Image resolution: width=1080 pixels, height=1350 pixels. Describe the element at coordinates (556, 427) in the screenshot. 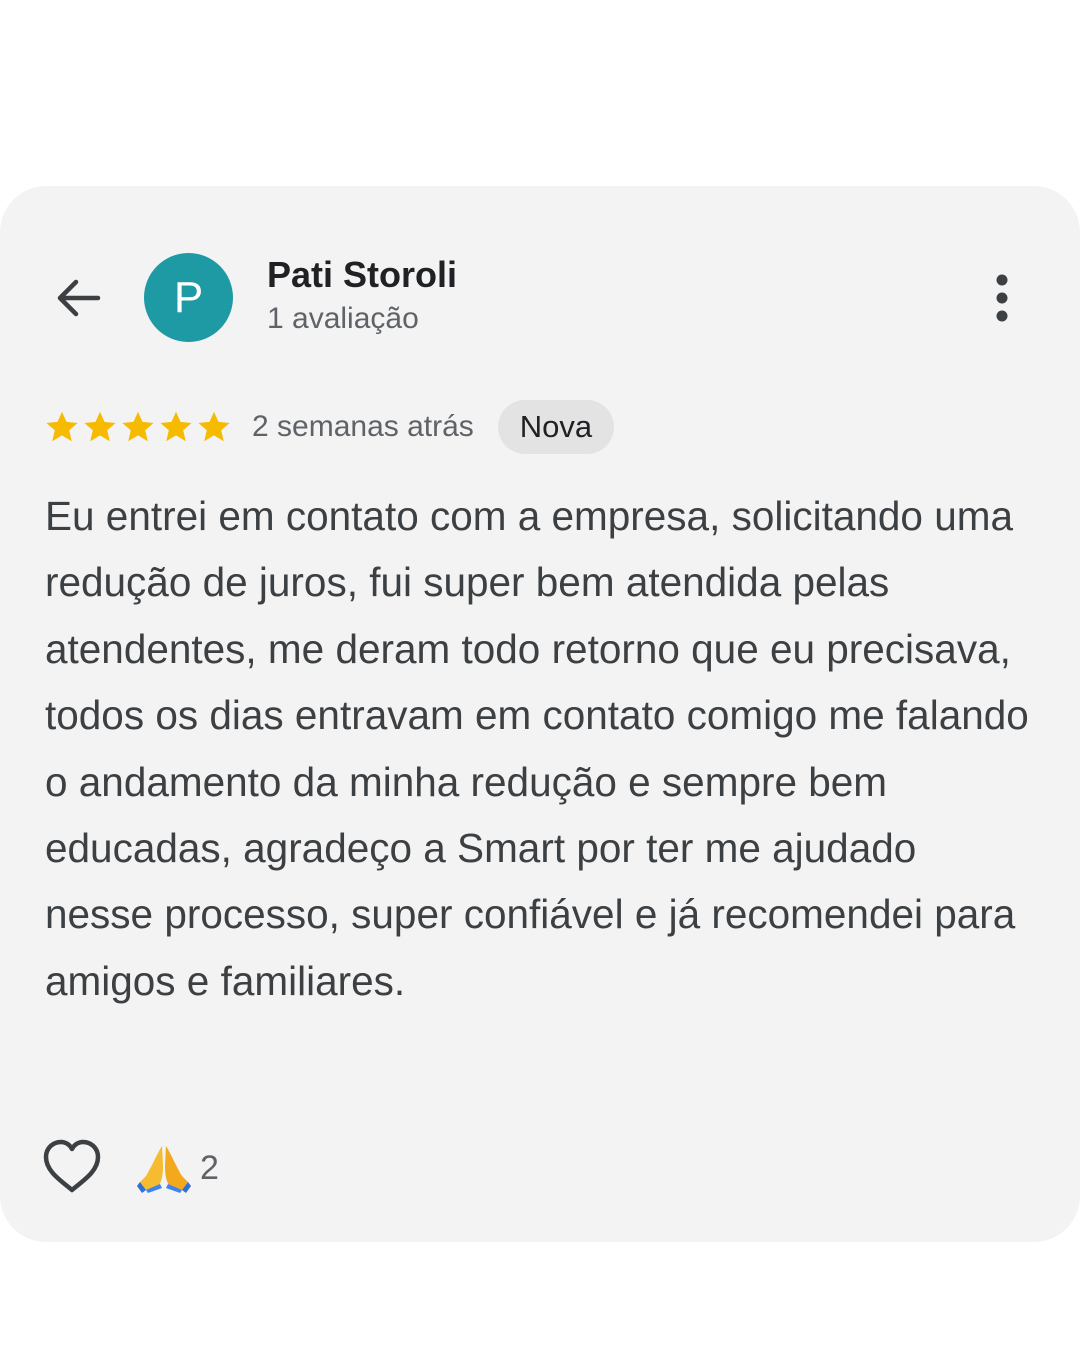

I see `new-badge: Nova` at that location.